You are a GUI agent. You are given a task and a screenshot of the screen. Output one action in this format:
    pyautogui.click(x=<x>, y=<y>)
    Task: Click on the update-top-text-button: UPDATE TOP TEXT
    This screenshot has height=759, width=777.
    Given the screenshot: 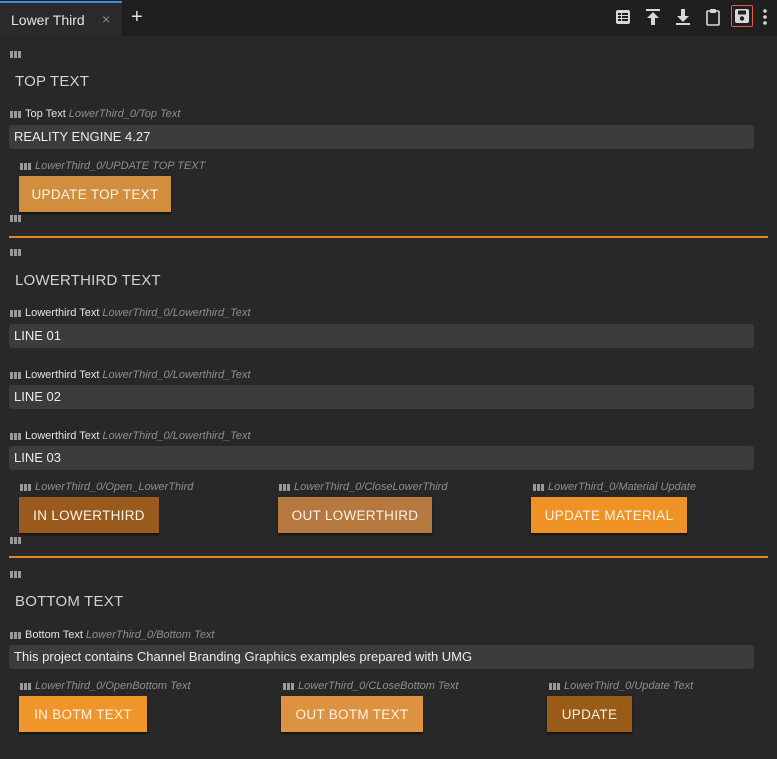 What is the action you would take?
    pyautogui.click(x=95, y=194)
    